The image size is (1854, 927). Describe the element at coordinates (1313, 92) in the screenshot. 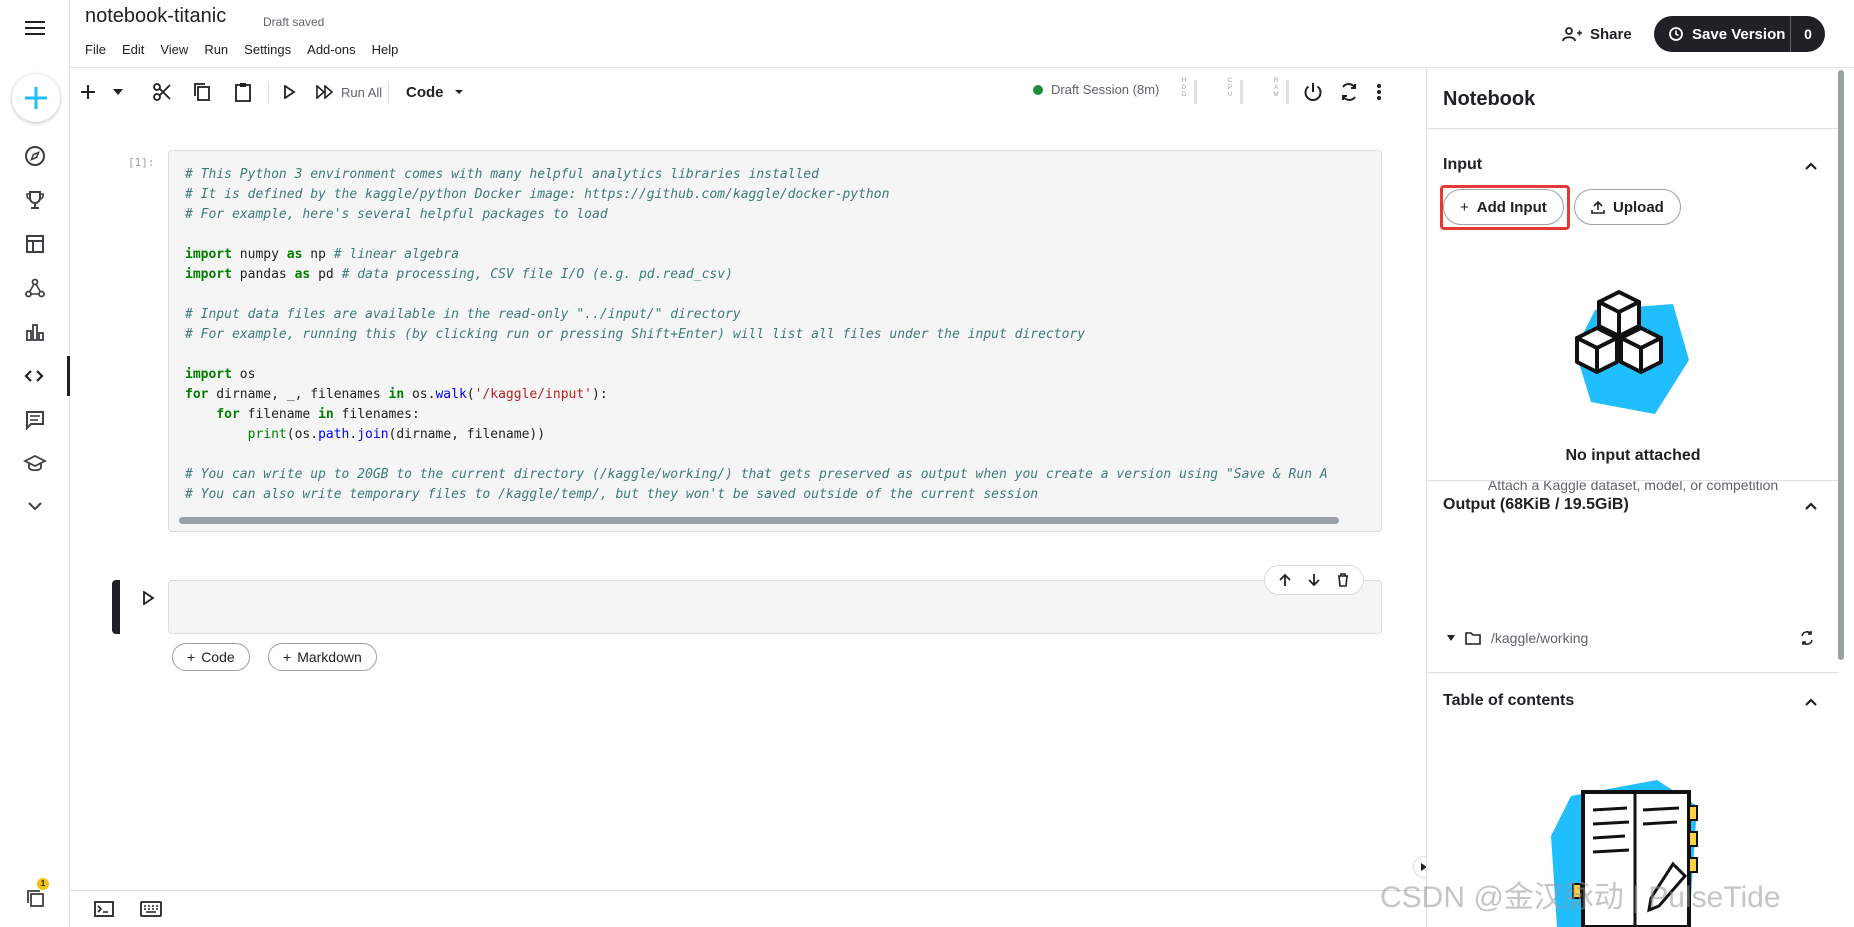

I see `power-icon` at that location.